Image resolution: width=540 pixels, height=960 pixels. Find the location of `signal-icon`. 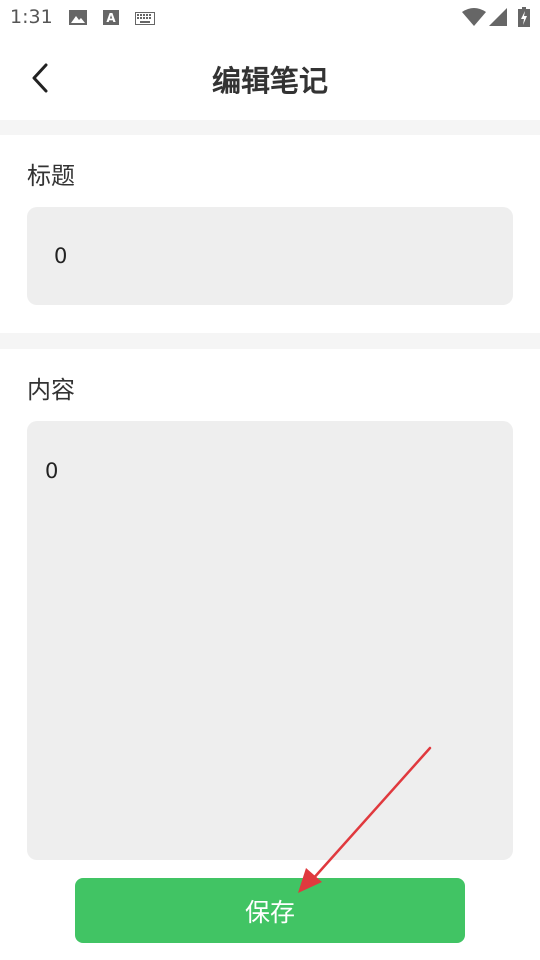

signal-icon is located at coordinates (498, 17).